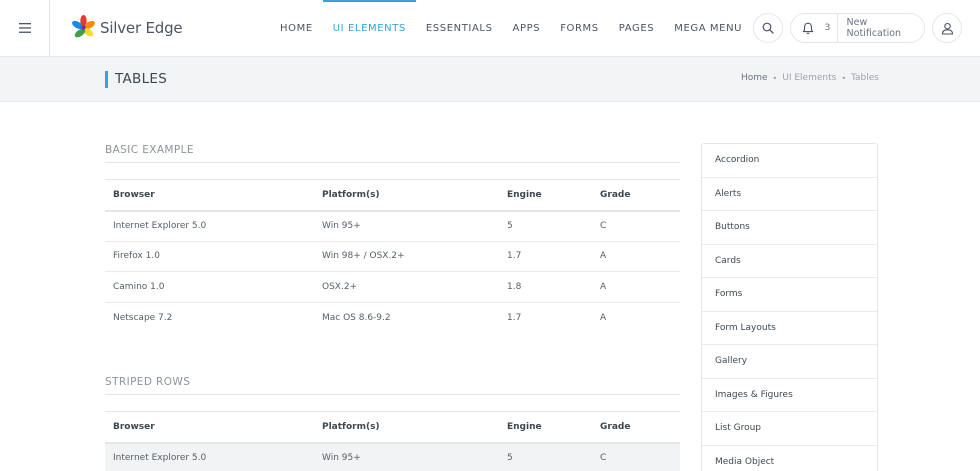  I want to click on list-item-buttons: Buttons, so click(789, 228).